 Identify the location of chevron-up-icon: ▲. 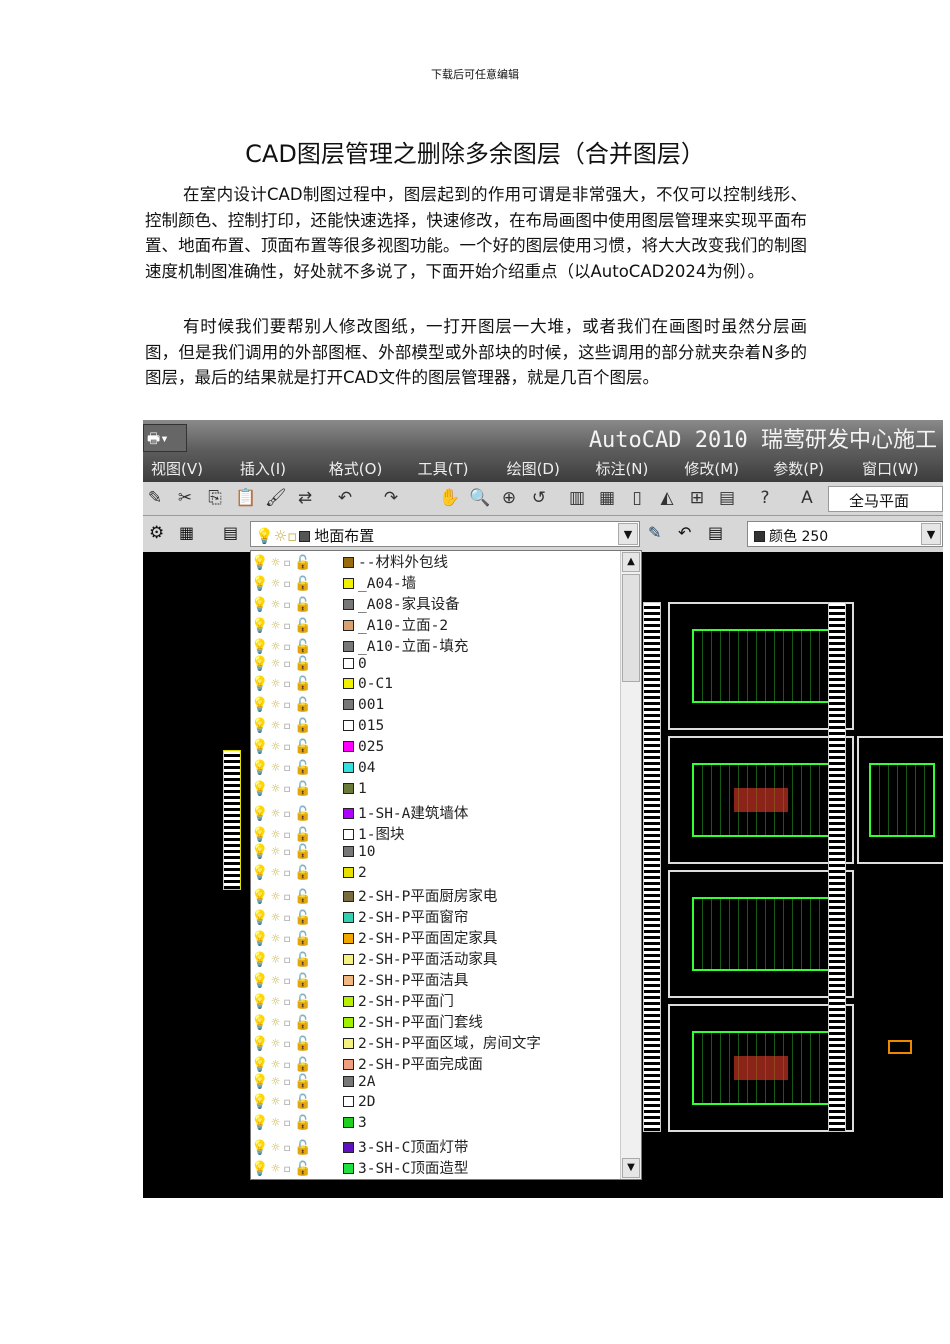
(631, 562).